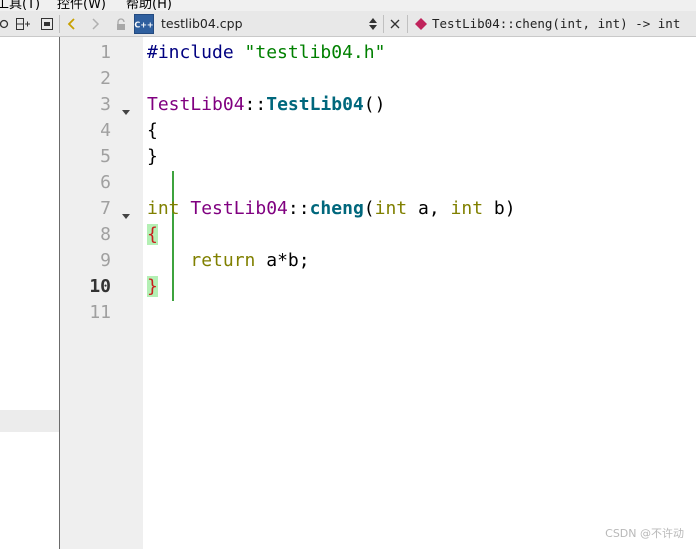 This screenshot has height=549, width=696. What do you see at coordinates (223, 260) in the screenshot?
I see `return-keyword: return` at bounding box center [223, 260].